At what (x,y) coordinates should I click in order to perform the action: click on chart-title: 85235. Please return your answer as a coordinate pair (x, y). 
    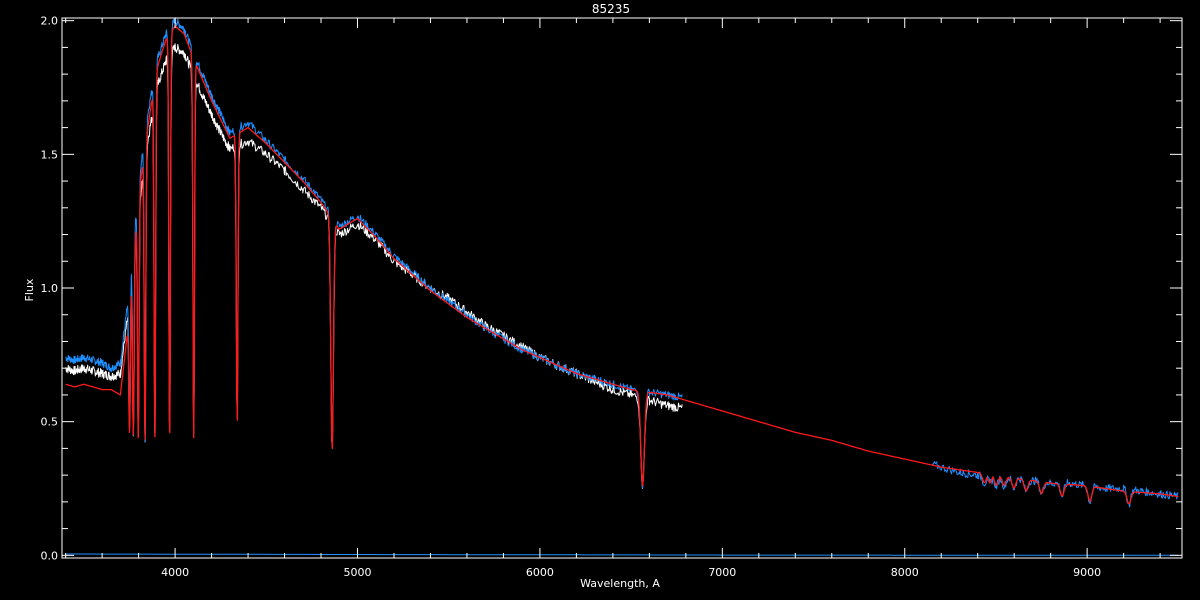
    Looking at the image, I should click on (611, 9).